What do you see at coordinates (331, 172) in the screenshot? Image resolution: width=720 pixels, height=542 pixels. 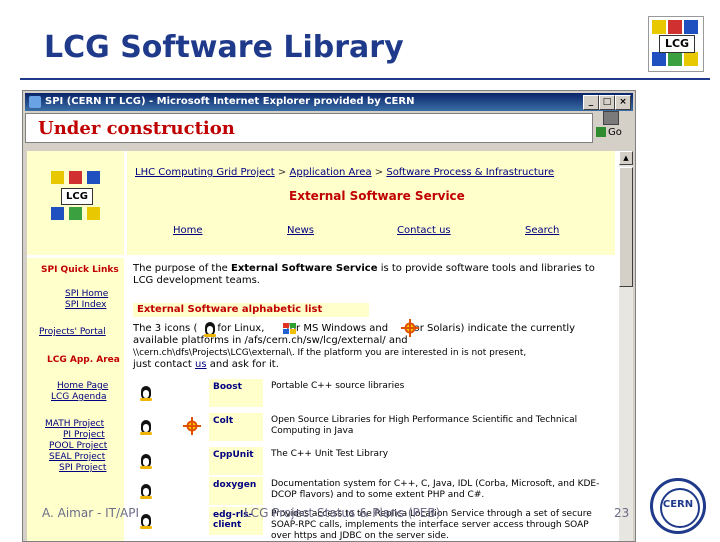 I see `breadcrumb-app-area: Application Area` at bounding box center [331, 172].